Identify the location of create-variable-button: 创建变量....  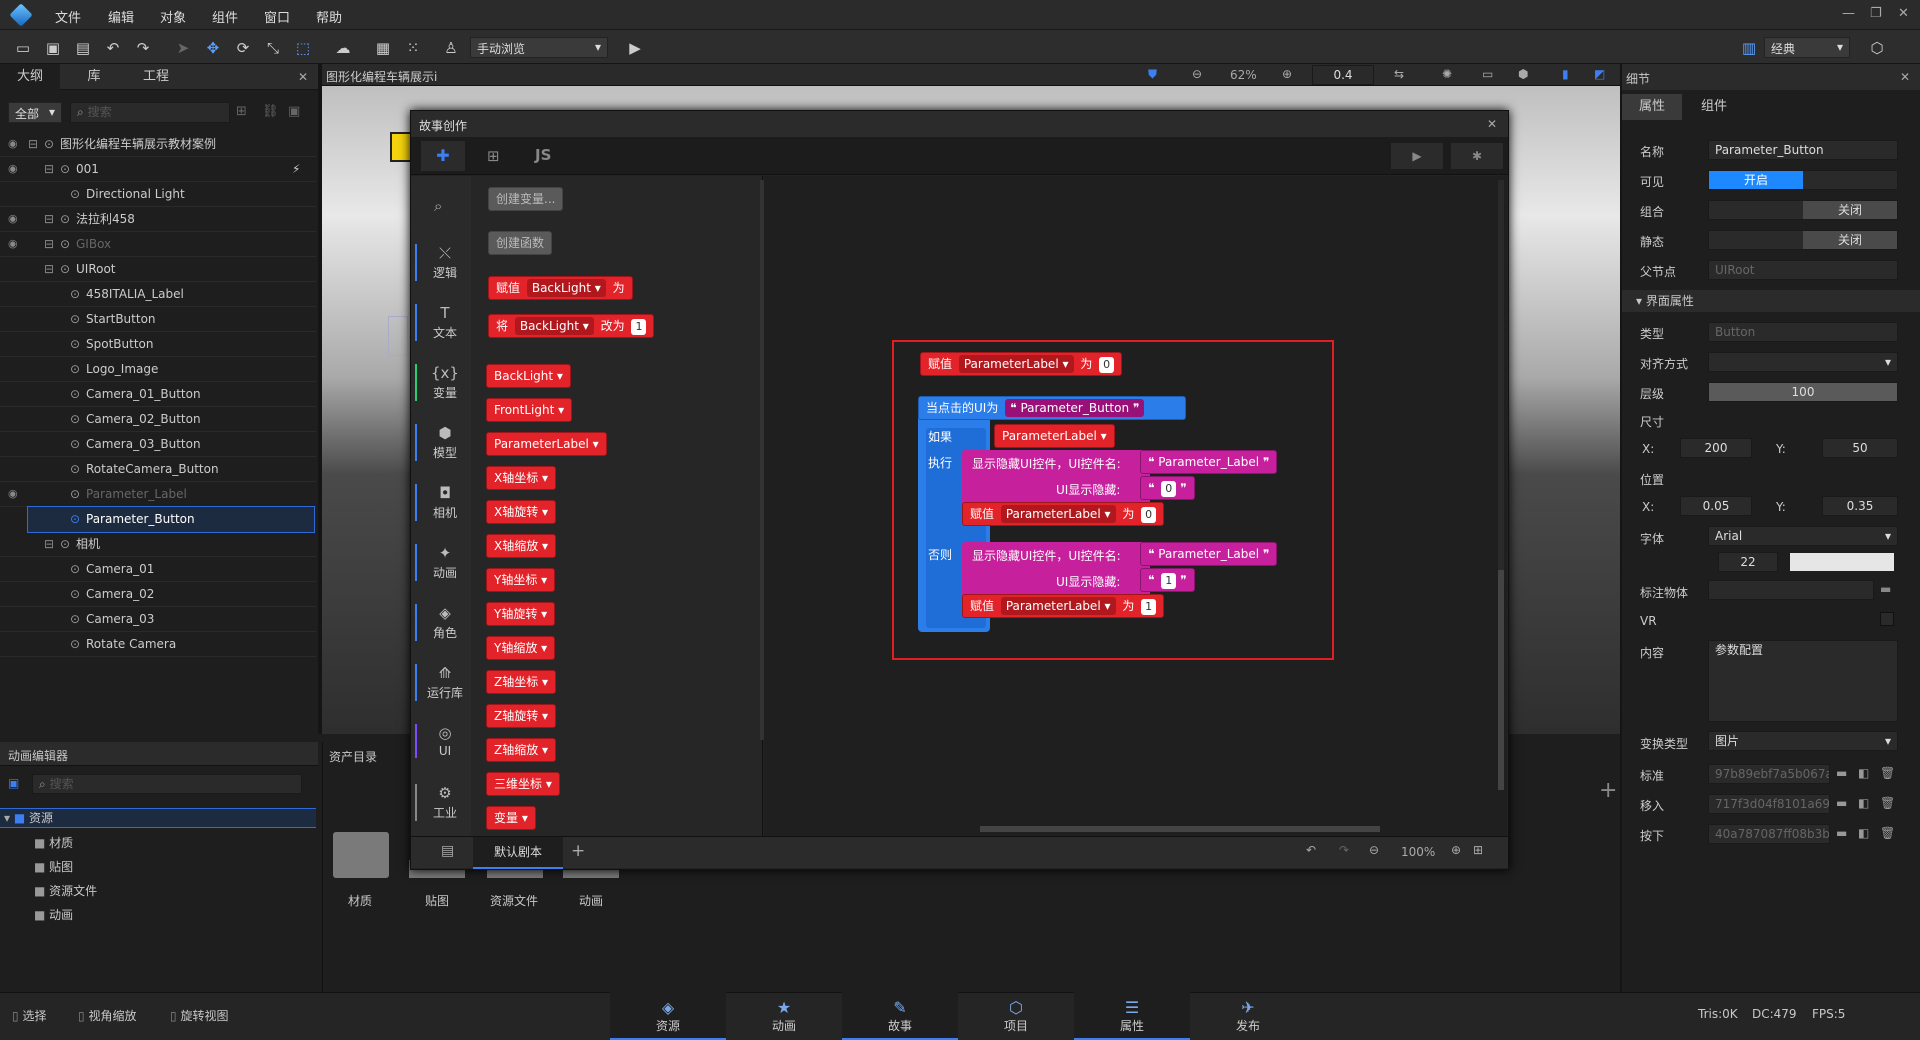
(526, 199).